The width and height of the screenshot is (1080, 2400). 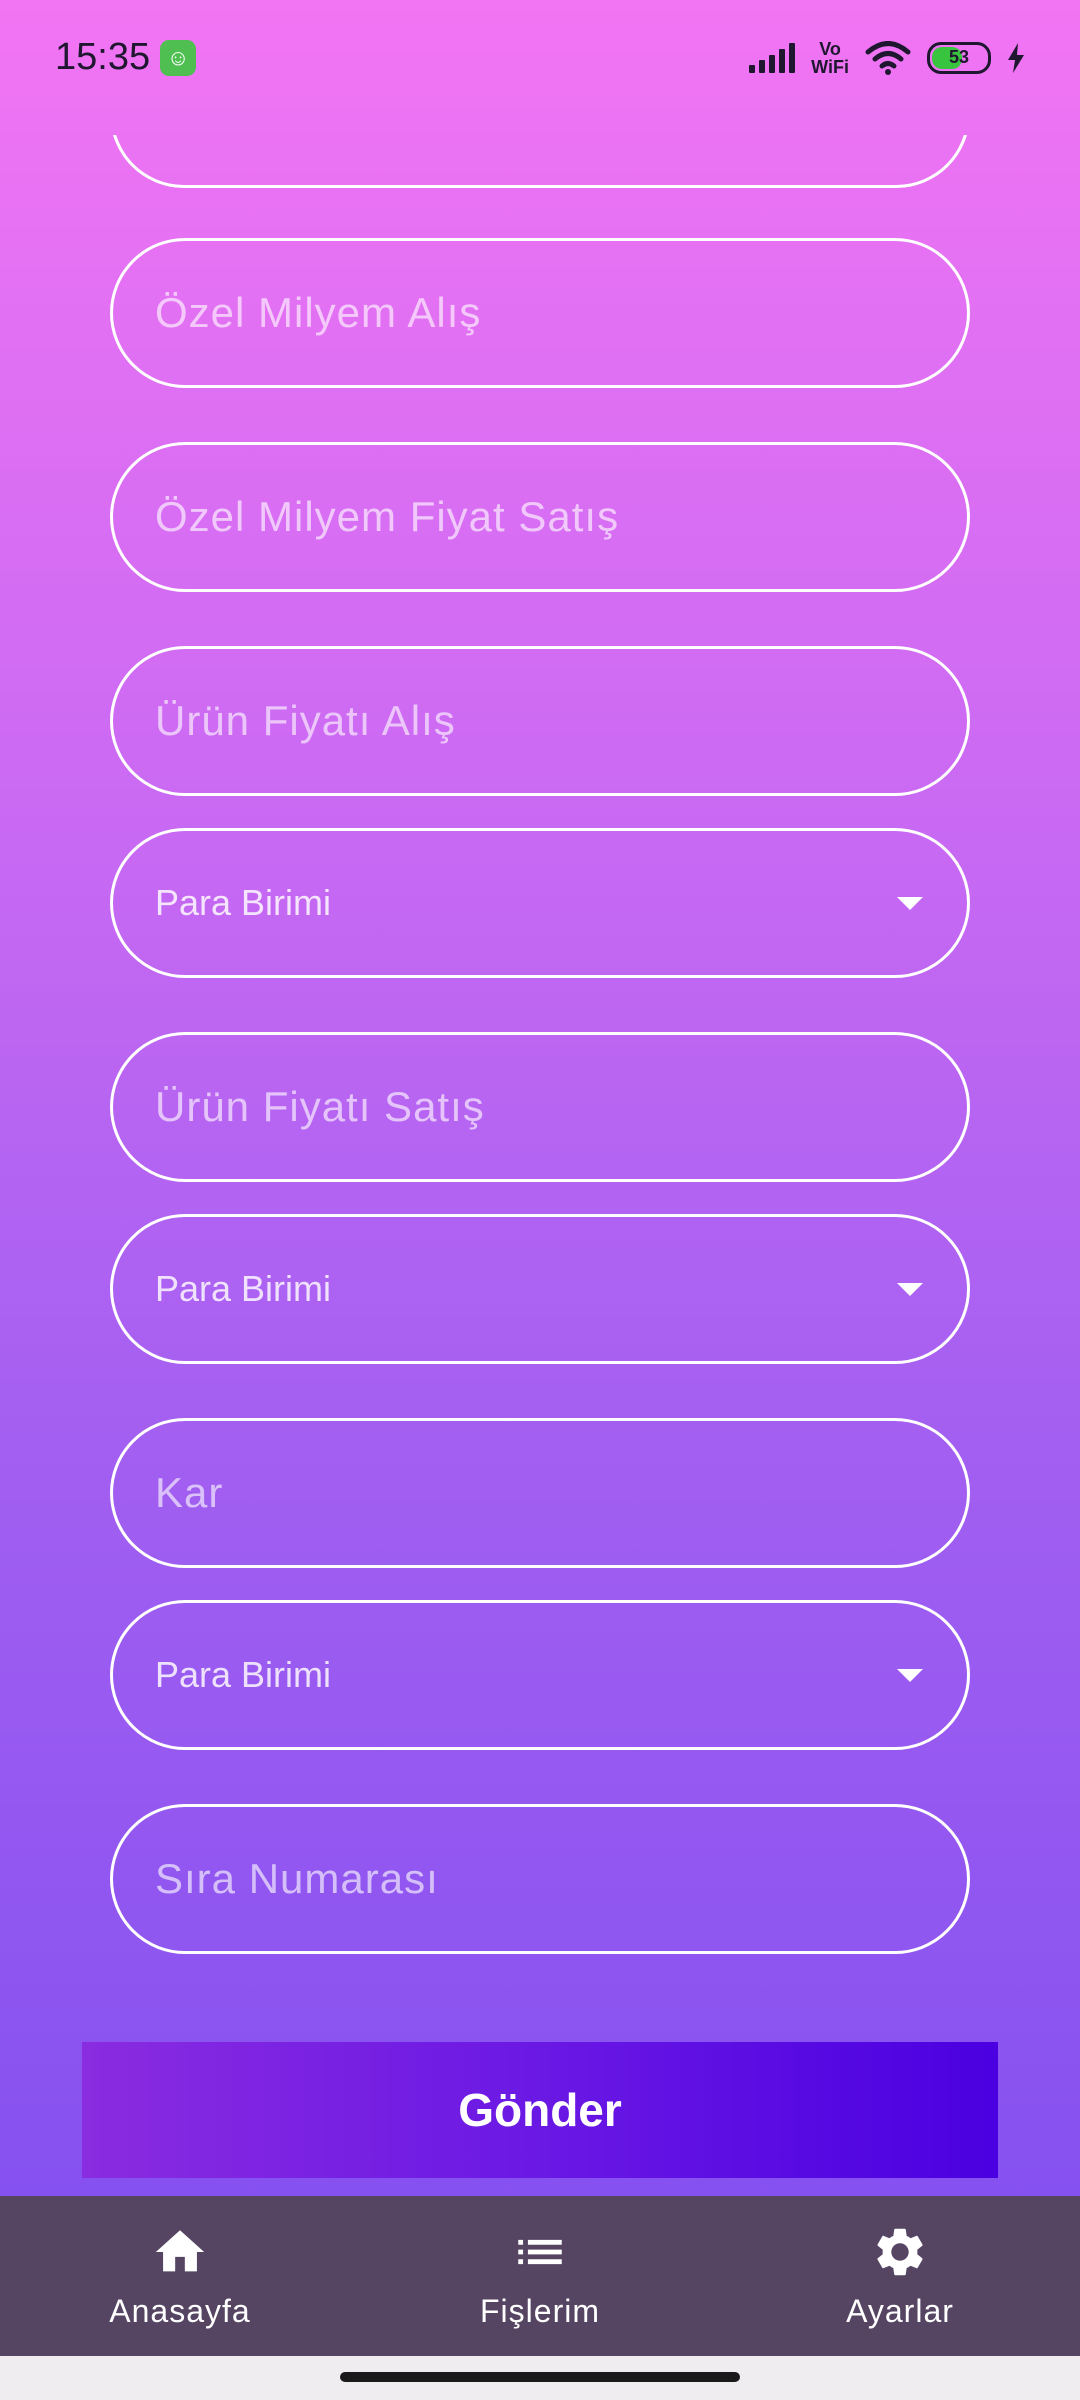 What do you see at coordinates (540, 2110) in the screenshot?
I see `send-button: Gönder` at bounding box center [540, 2110].